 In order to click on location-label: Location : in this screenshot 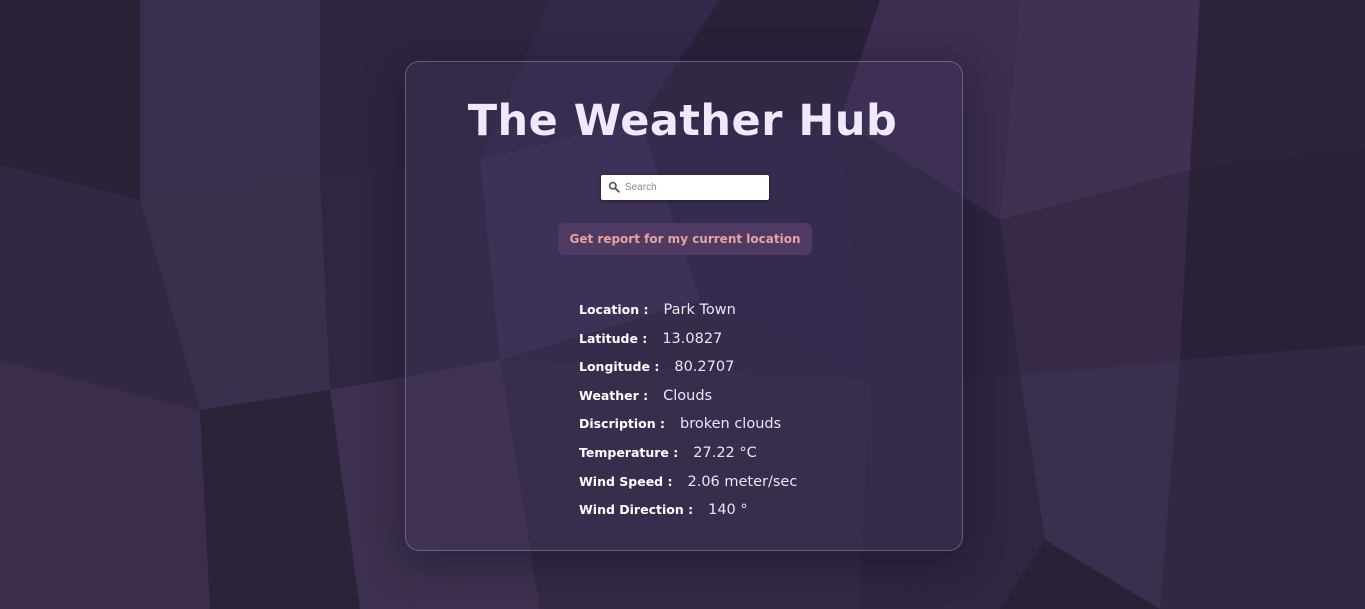, I will do `click(614, 309)`.